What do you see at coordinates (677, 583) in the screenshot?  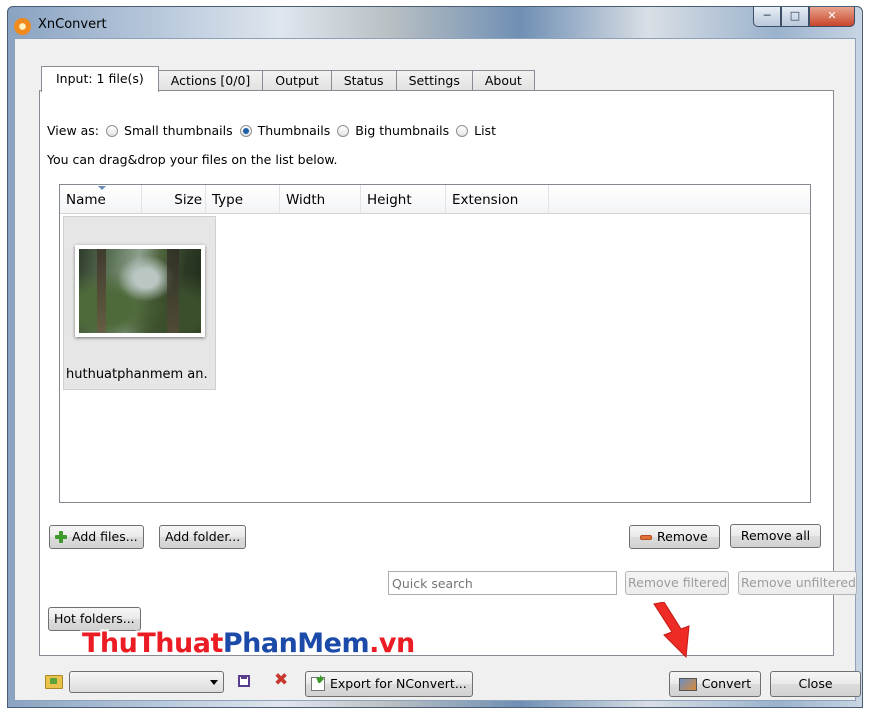 I see `remove-filtered-button: Remove filtered` at bounding box center [677, 583].